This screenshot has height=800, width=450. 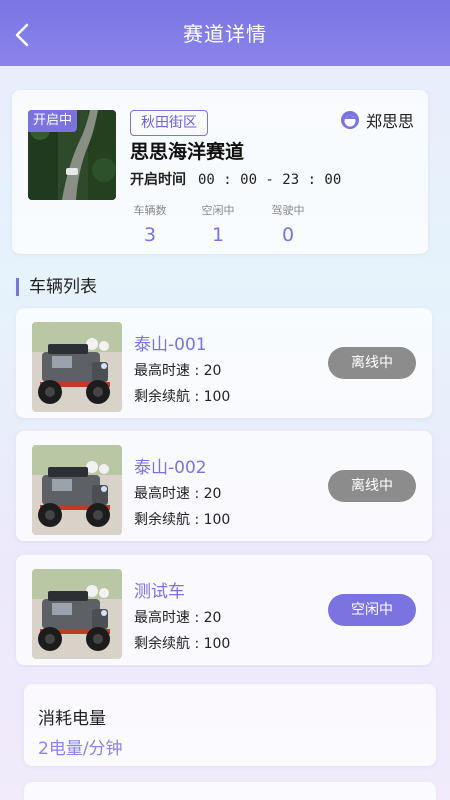 I want to click on district-tag: 秋田街区, so click(x=169, y=123).